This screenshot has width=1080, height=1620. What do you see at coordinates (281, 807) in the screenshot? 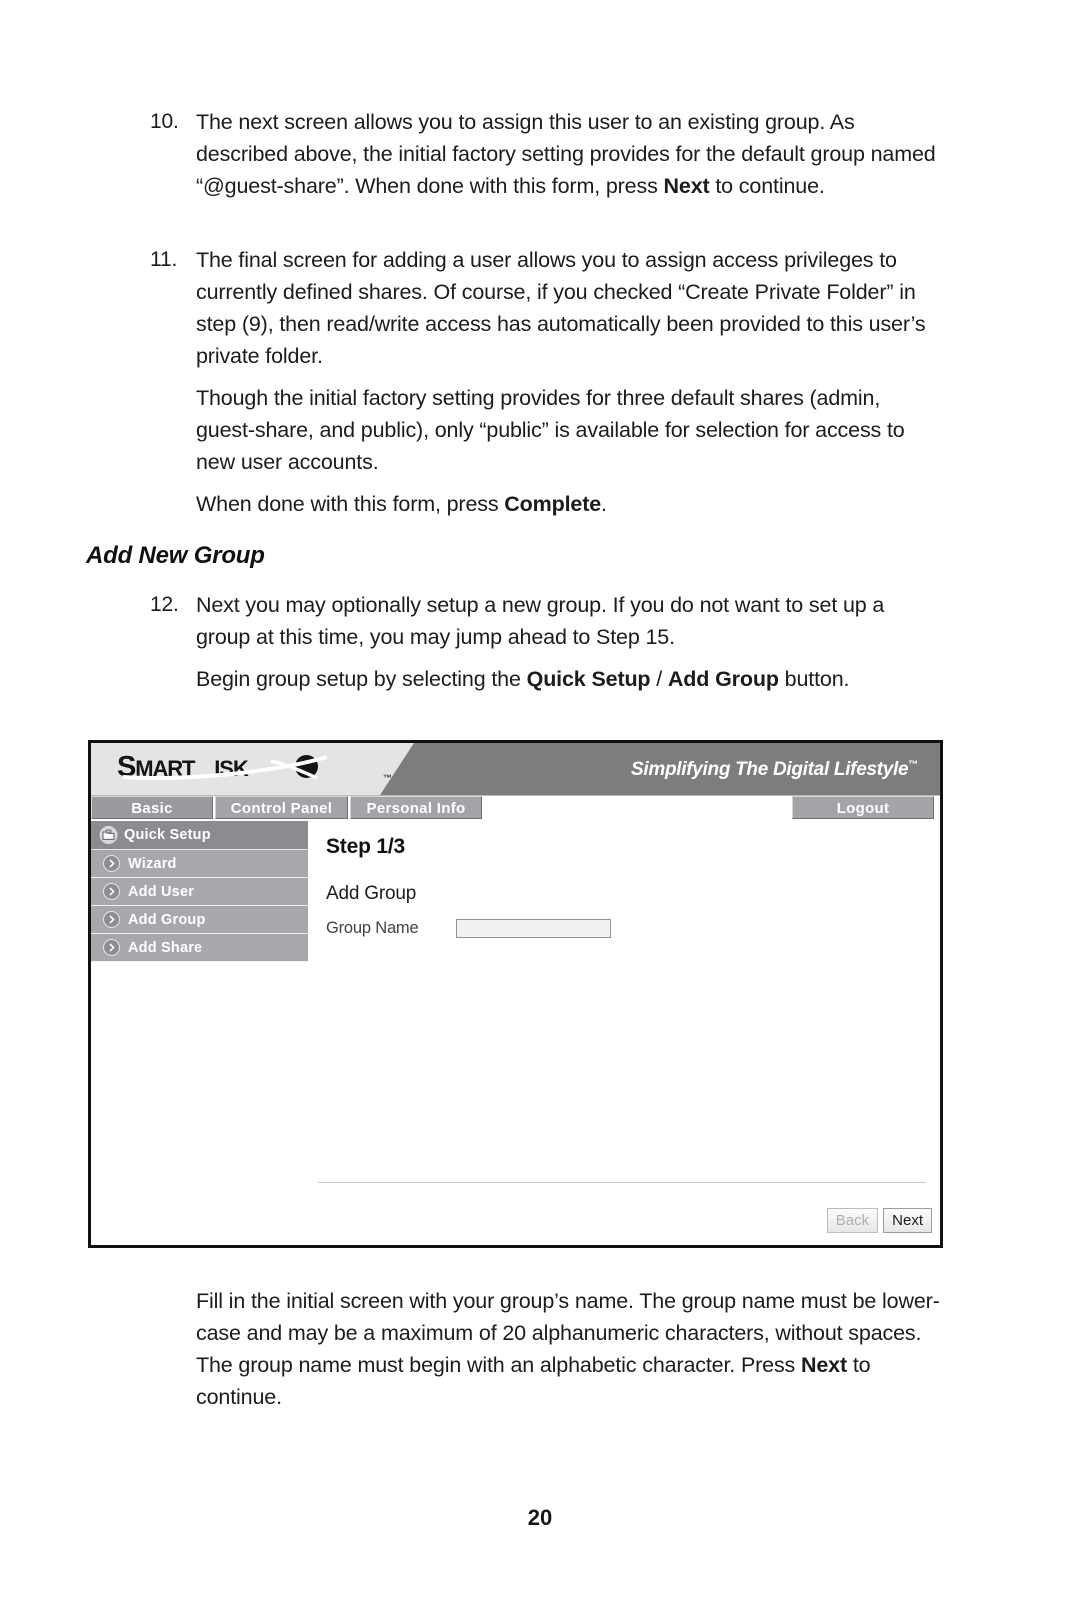
I see `tab-control-panel: Control Panel` at bounding box center [281, 807].